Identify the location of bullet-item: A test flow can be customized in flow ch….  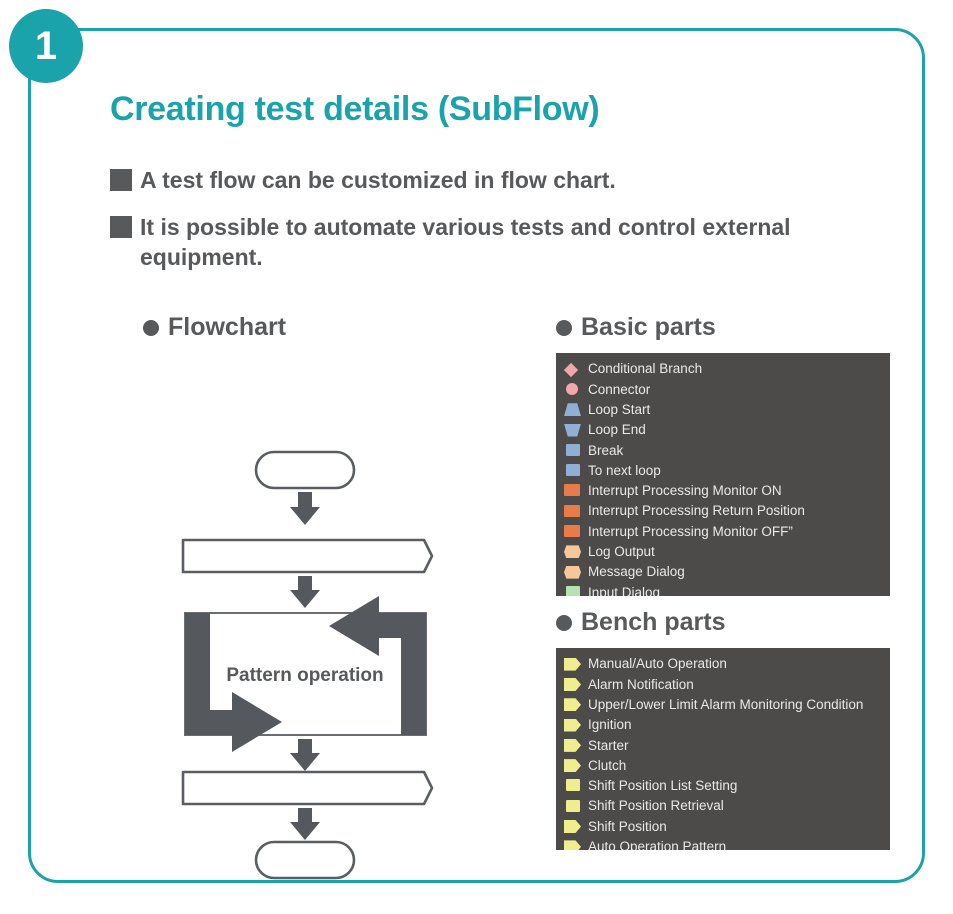
(505, 180).